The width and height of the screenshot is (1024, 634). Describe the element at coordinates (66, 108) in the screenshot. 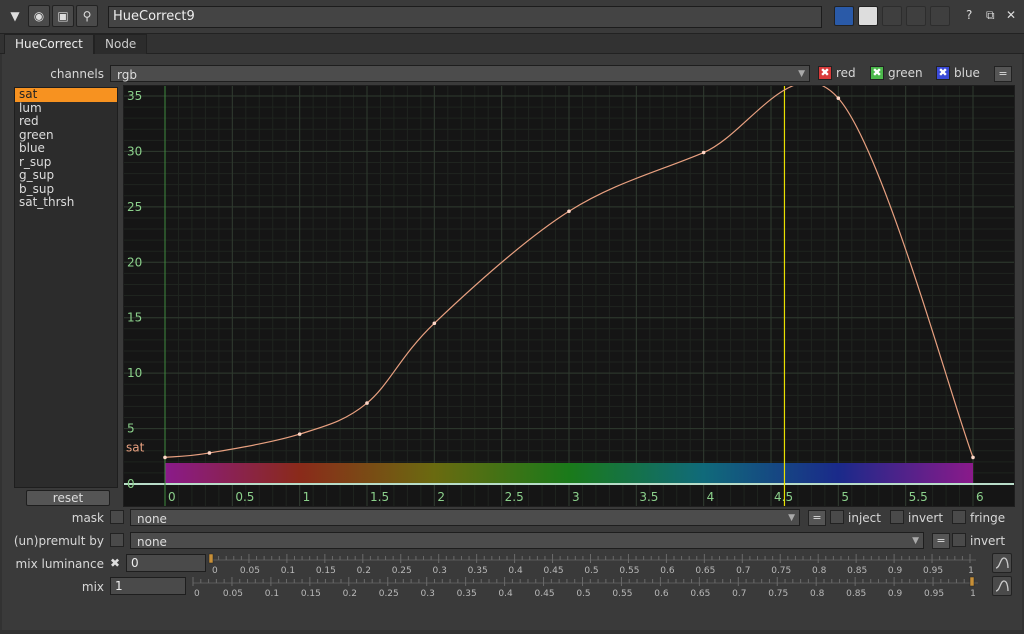

I see `curve-item-lum: lum` at that location.